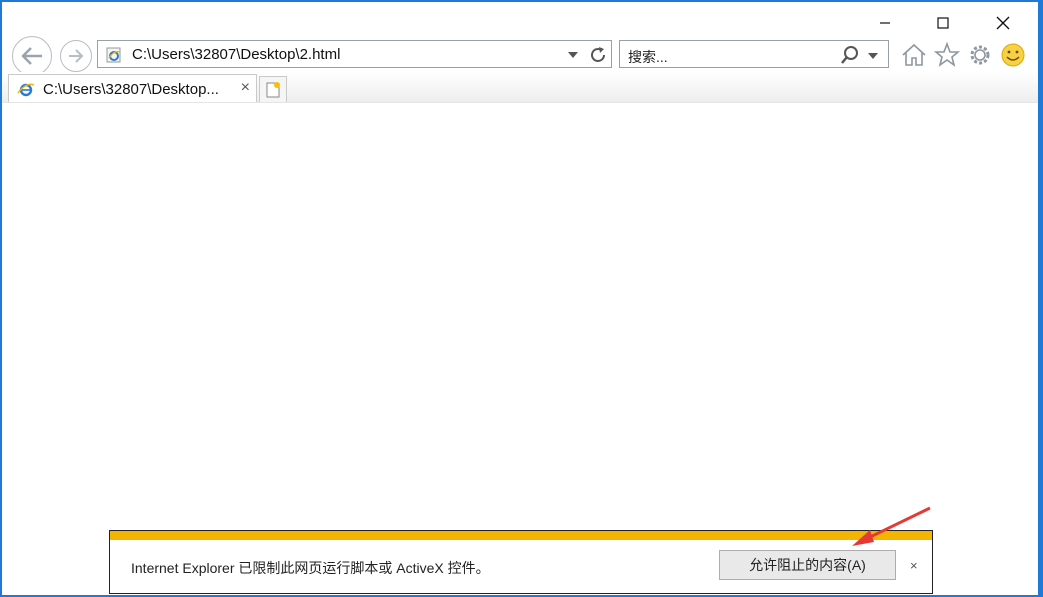 This screenshot has width=1043, height=597. I want to click on annotation-arrow-icon, so click(891, 526).